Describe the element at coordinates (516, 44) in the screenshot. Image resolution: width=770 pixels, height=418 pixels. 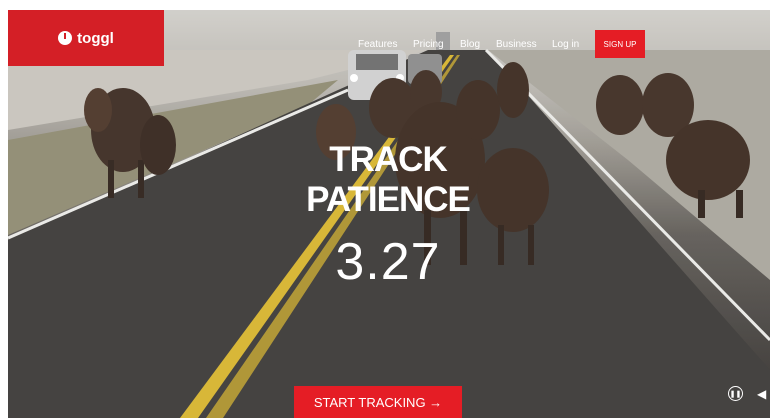
I see `nav-business: Business` at that location.